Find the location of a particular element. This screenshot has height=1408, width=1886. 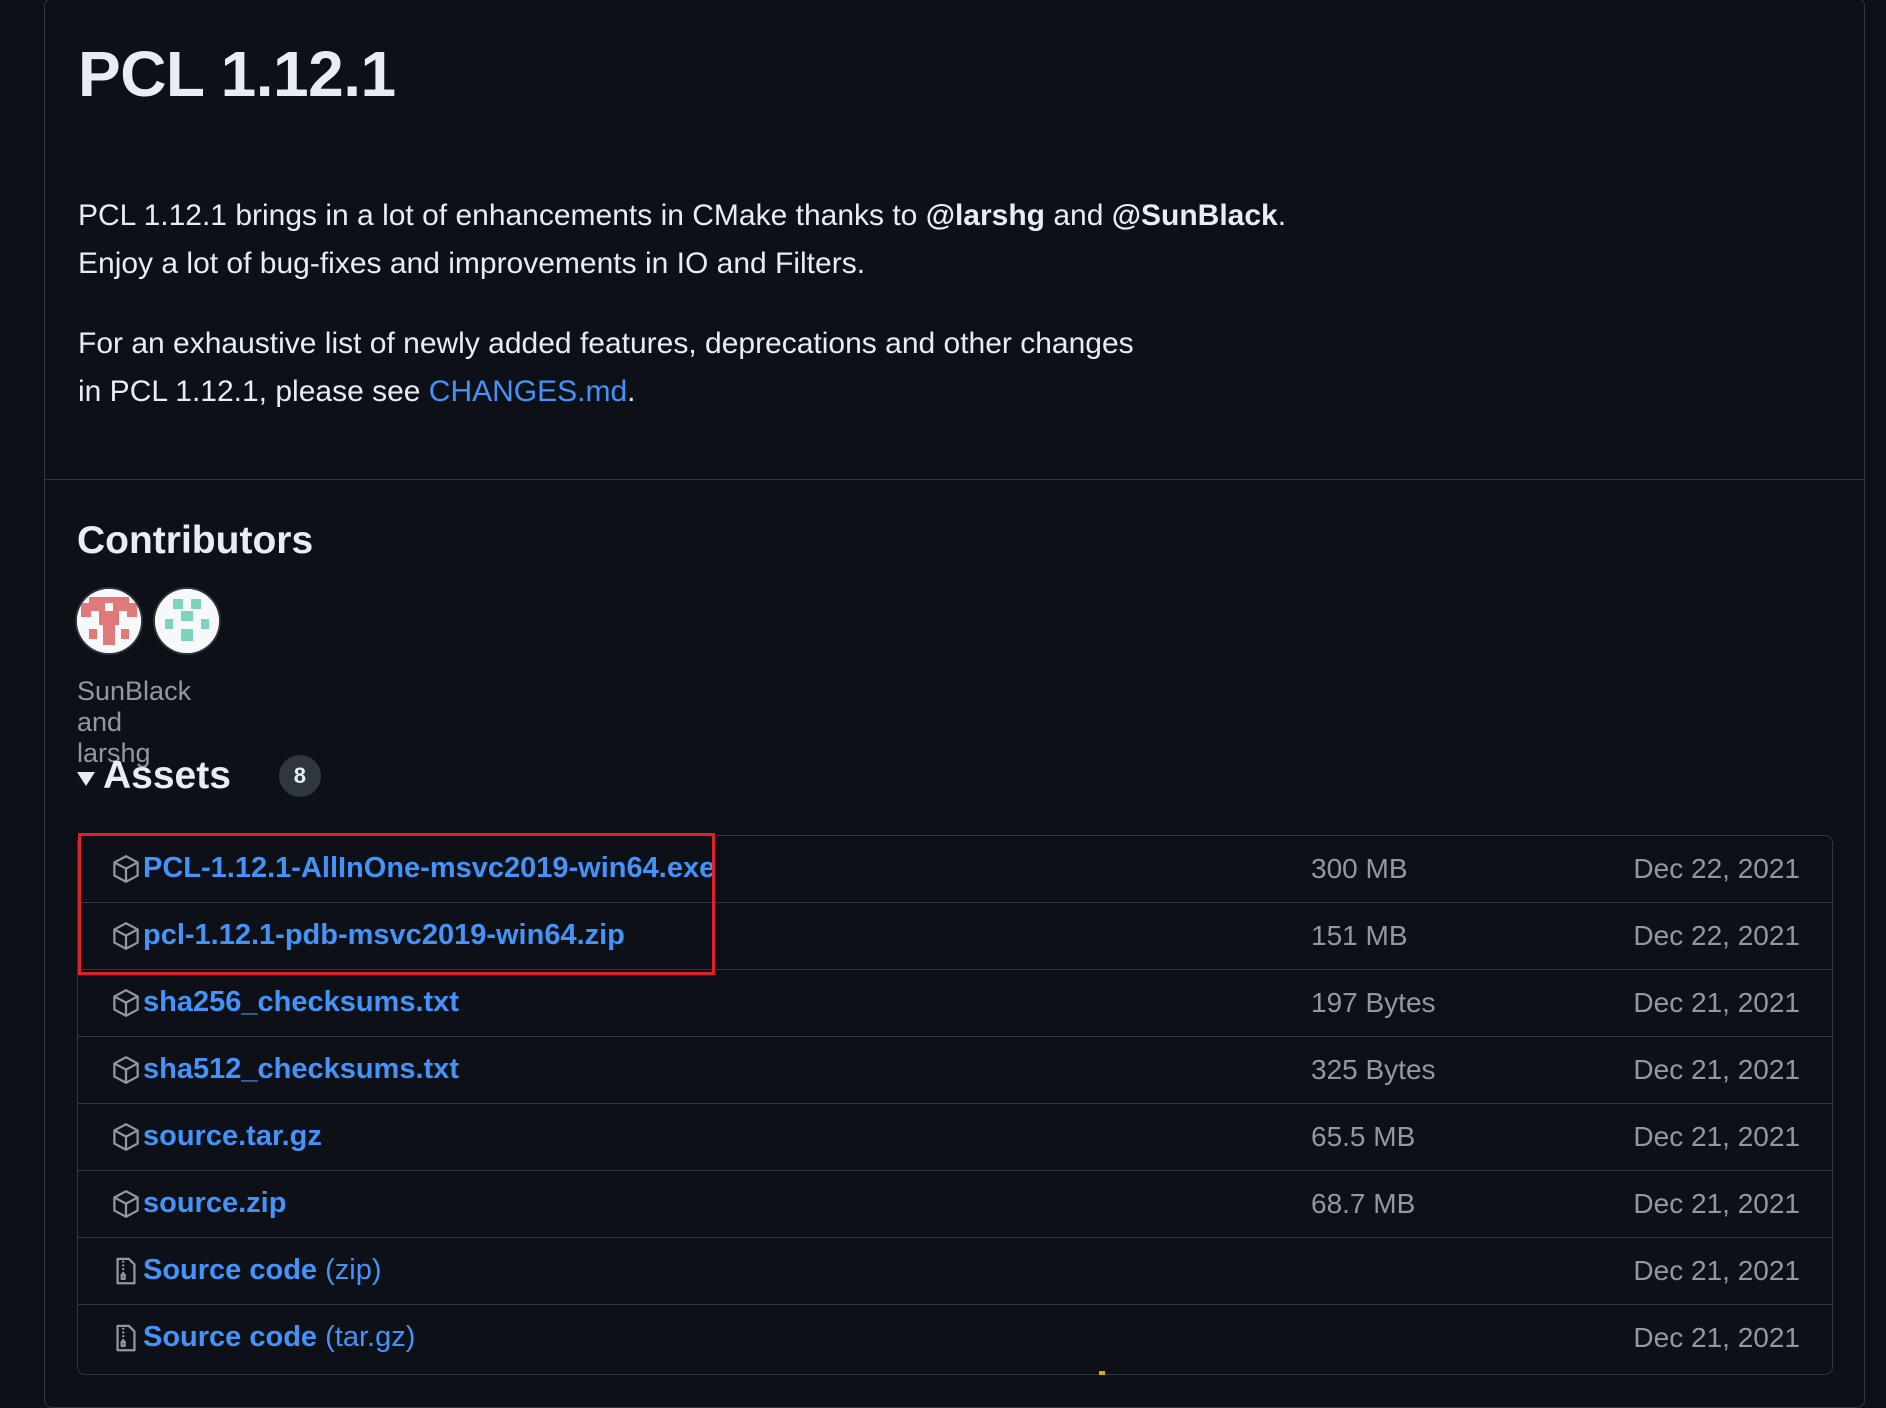

asset-row: Source code (tar.gz) Dec 21, 2021 is located at coordinates (955, 1338).